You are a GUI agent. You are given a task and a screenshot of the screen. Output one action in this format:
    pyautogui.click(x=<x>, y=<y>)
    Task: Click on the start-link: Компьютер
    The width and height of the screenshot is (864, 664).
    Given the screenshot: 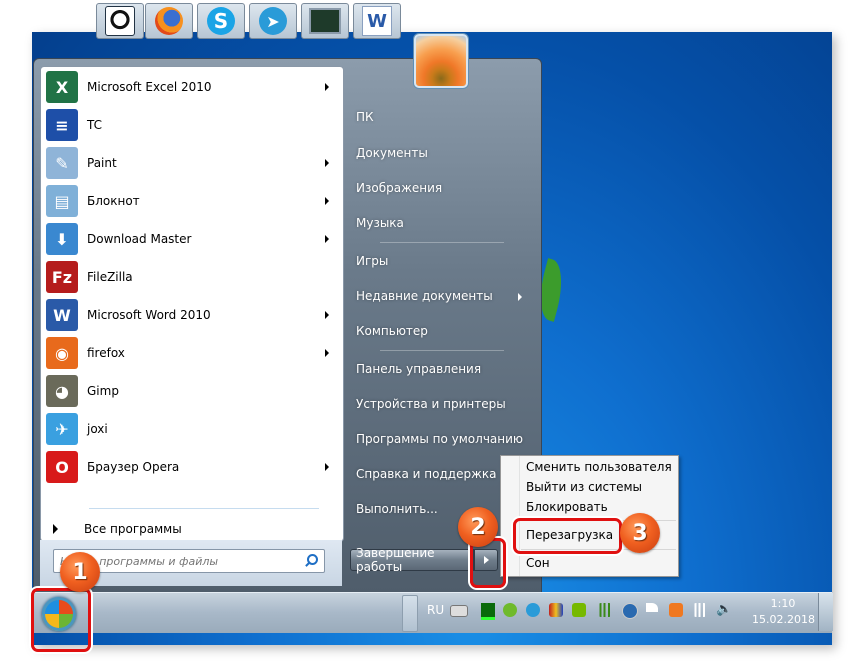 What is the action you would take?
    pyautogui.click(x=392, y=331)
    